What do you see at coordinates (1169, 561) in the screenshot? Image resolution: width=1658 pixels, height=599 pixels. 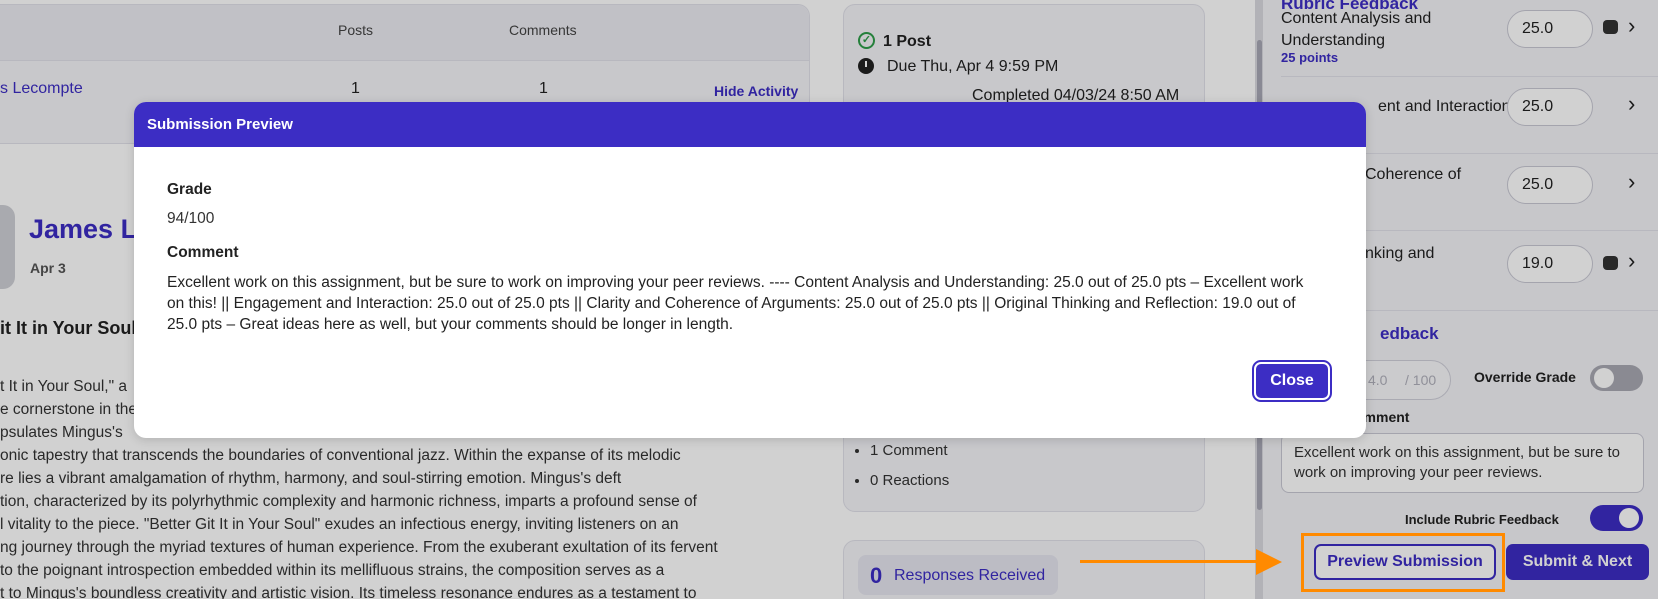 I see `annotation-arrow-line` at bounding box center [1169, 561].